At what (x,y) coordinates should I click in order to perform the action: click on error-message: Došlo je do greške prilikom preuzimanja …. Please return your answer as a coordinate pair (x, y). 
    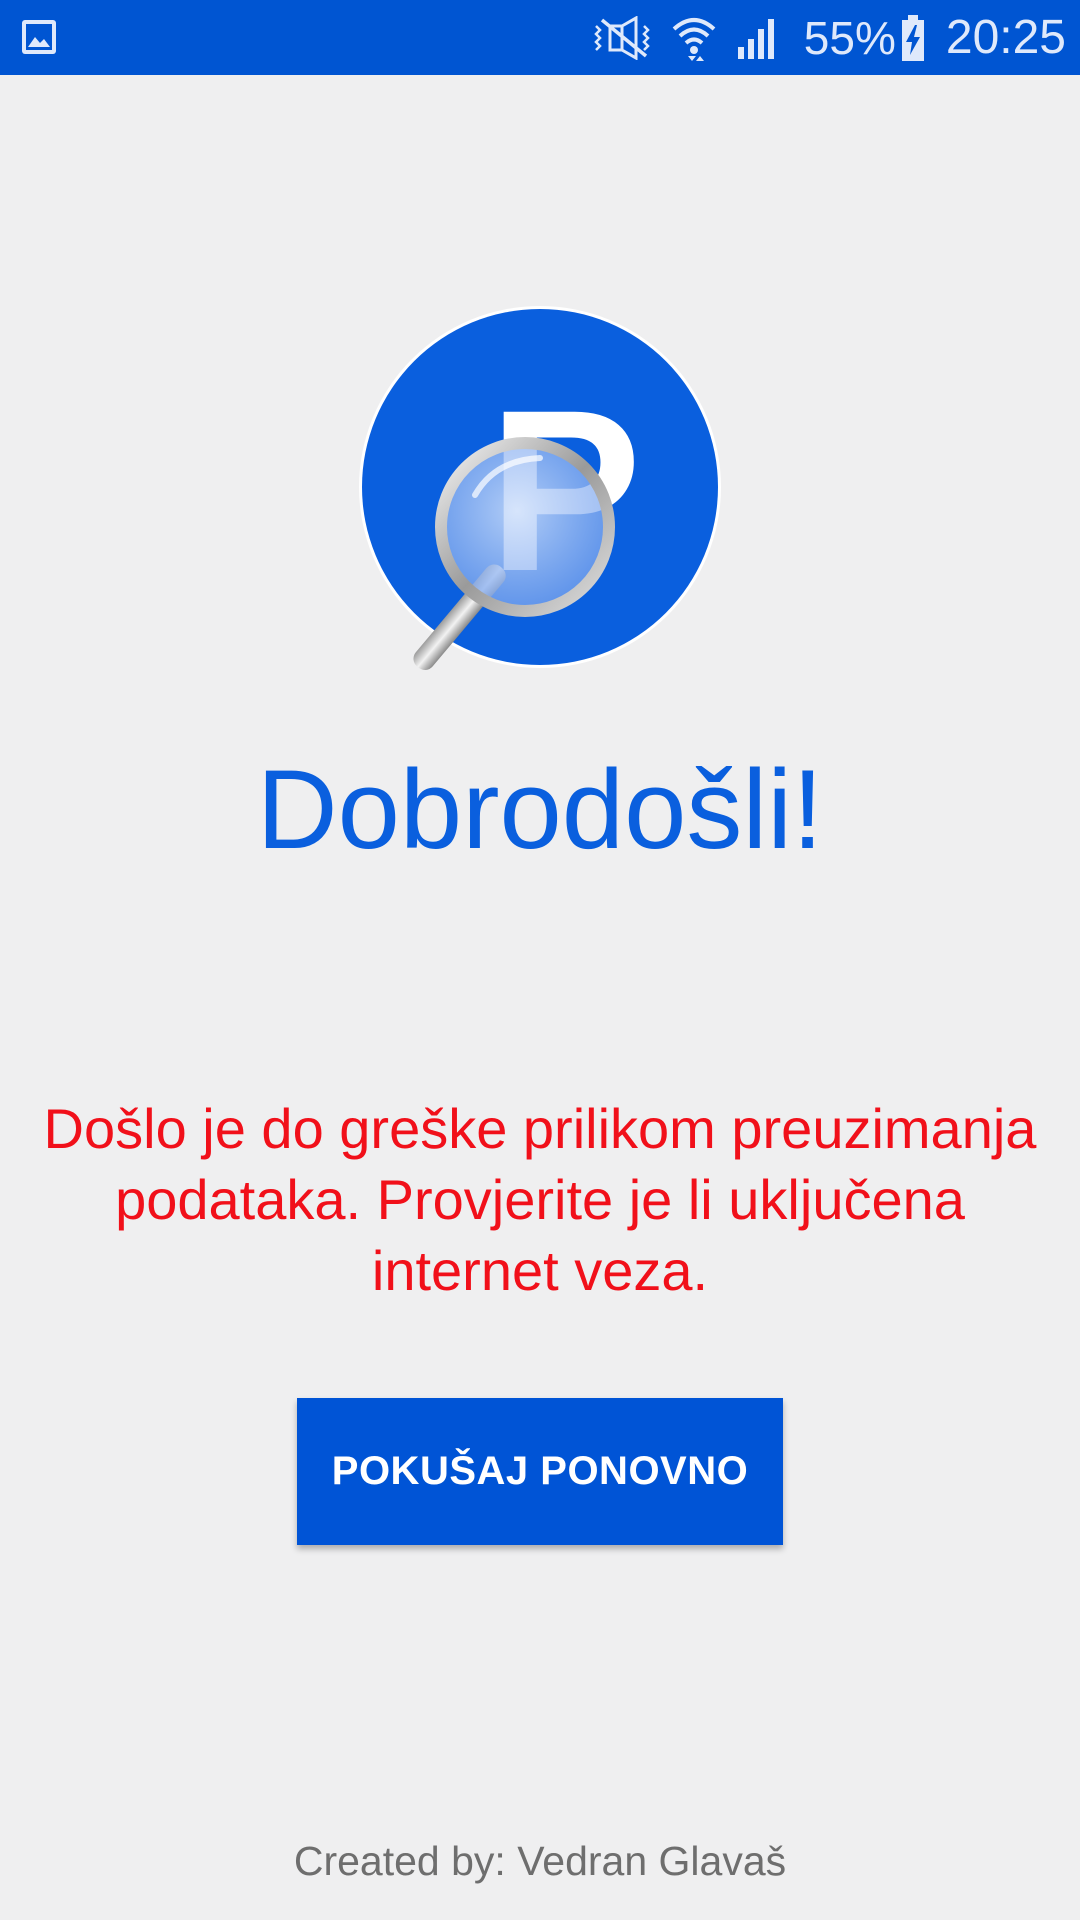
    Looking at the image, I should click on (540, 1199).